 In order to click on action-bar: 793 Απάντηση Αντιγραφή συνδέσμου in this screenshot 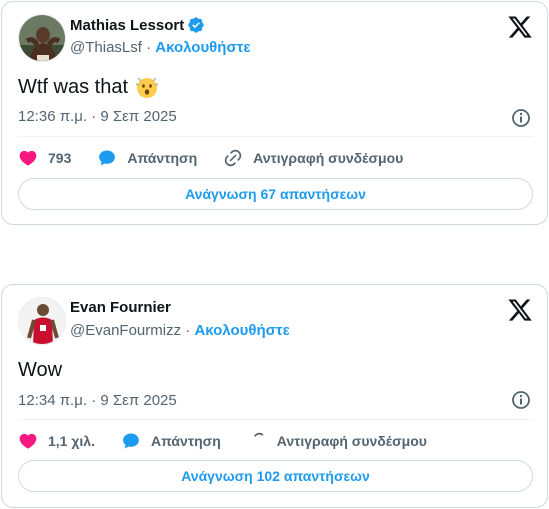, I will do `click(223, 158)`.